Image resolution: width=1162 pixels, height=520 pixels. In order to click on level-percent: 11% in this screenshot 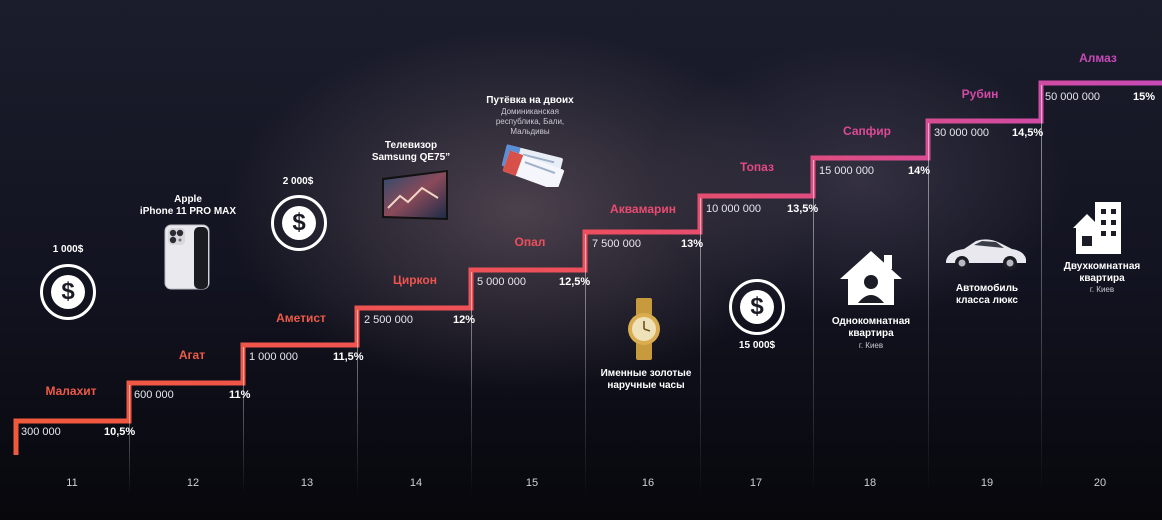, I will do `click(240, 395)`.